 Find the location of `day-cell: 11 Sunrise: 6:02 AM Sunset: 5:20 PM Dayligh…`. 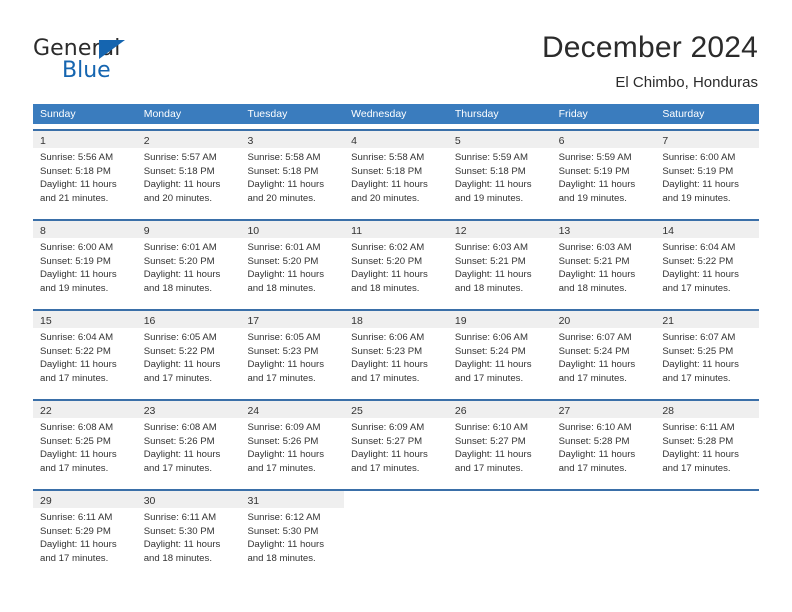

day-cell: 11 Sunrise: 6:02 AM Sunset: 5:20 PM Dayligh… is located at coordinates (396, 262).